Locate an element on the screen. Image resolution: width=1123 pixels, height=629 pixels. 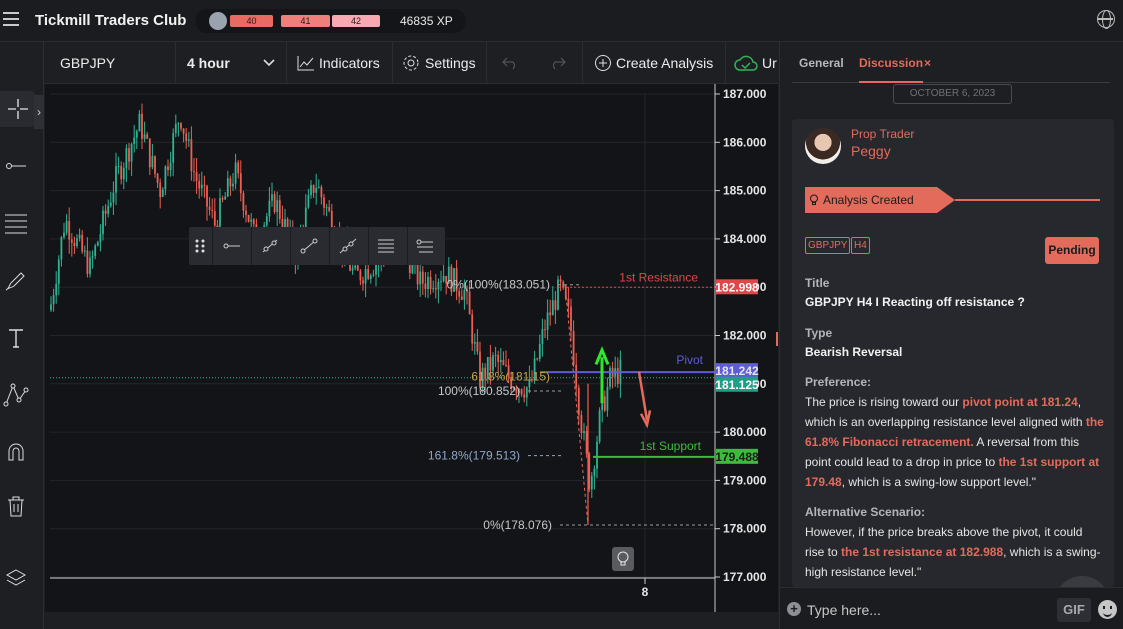
symbol-selector: GBPJPY is located at coordinates (87, 63).